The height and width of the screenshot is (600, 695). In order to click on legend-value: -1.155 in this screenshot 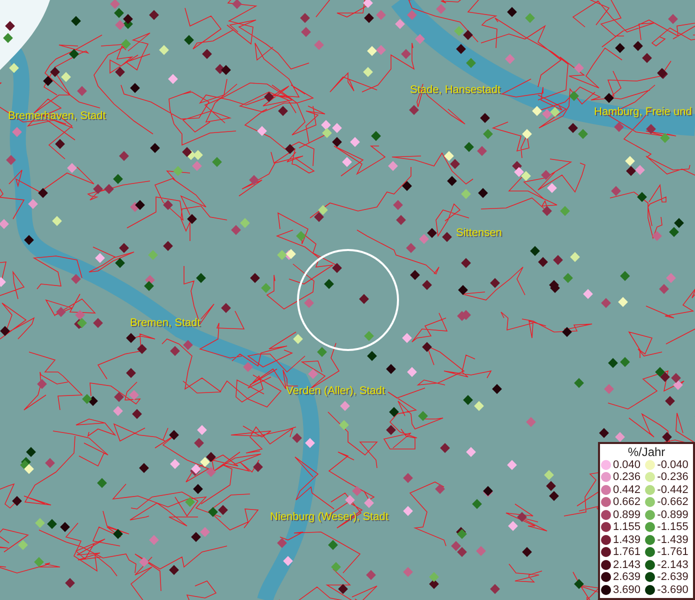, I will do `click(672, 527)`.